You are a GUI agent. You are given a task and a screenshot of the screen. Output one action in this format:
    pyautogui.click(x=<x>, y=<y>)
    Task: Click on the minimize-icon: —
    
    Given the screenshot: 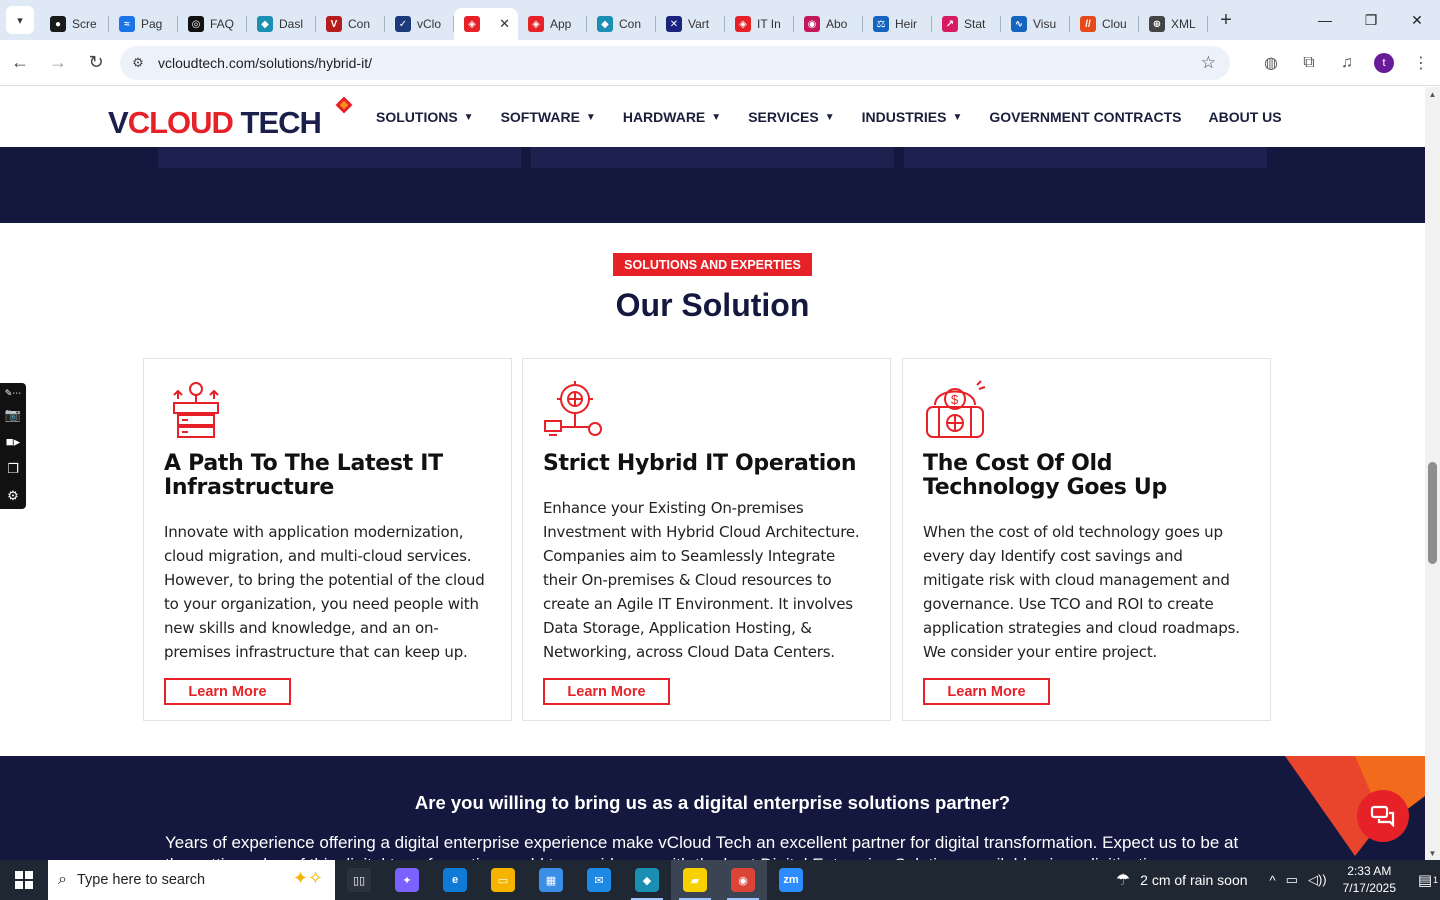 What is the action you would take?
    pyautogui.click(x=1325, y=20)
    